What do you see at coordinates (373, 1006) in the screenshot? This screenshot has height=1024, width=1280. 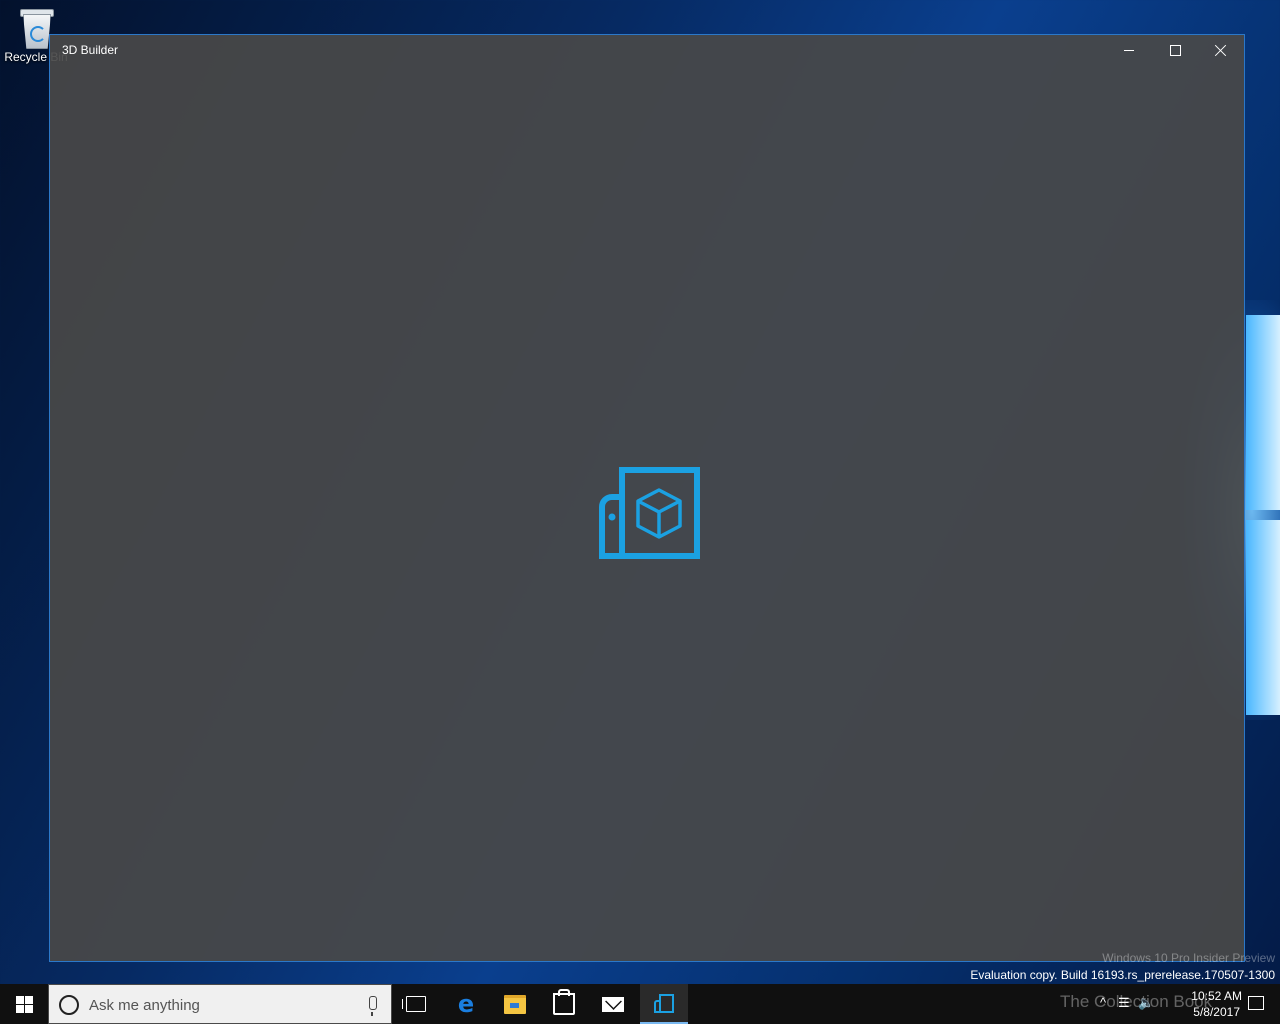 I see `microphone-icon` at bounding box center [373, 1006].